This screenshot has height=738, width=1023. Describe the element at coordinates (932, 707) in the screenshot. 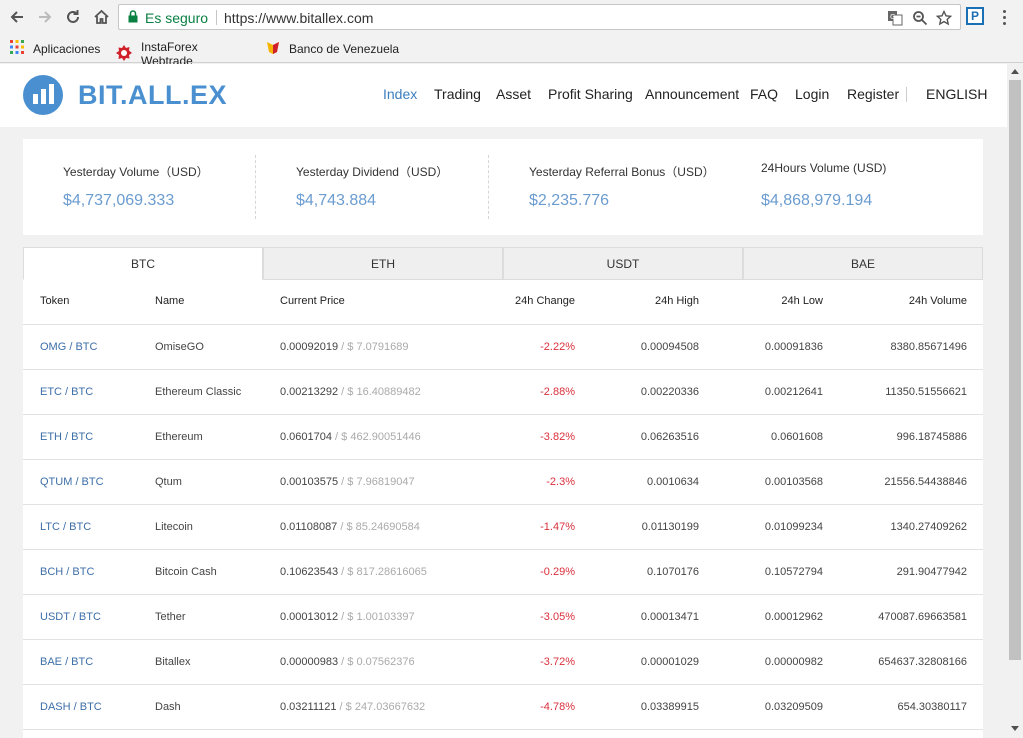

I see `volume-24h: 654.30380117` at that location.